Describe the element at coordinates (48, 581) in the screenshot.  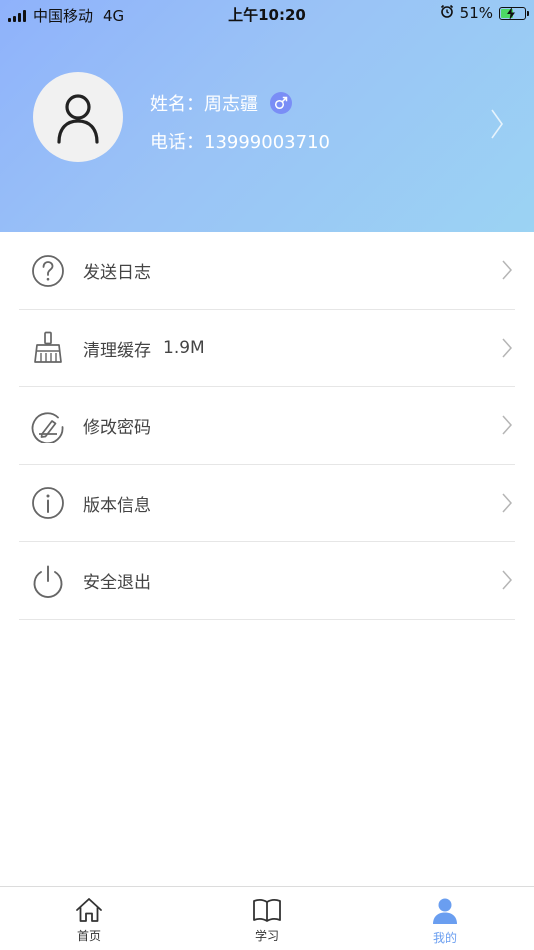
I see `power-icon` at that location.